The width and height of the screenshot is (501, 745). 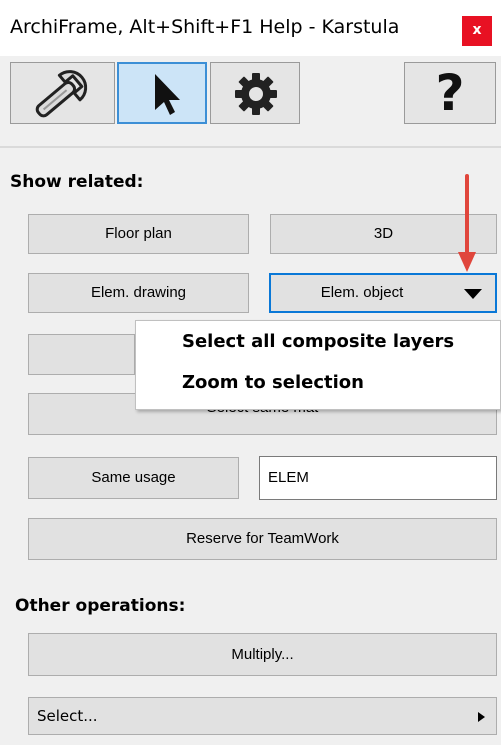 I want to click on help-tab: ?, so click(x=450, y=93).